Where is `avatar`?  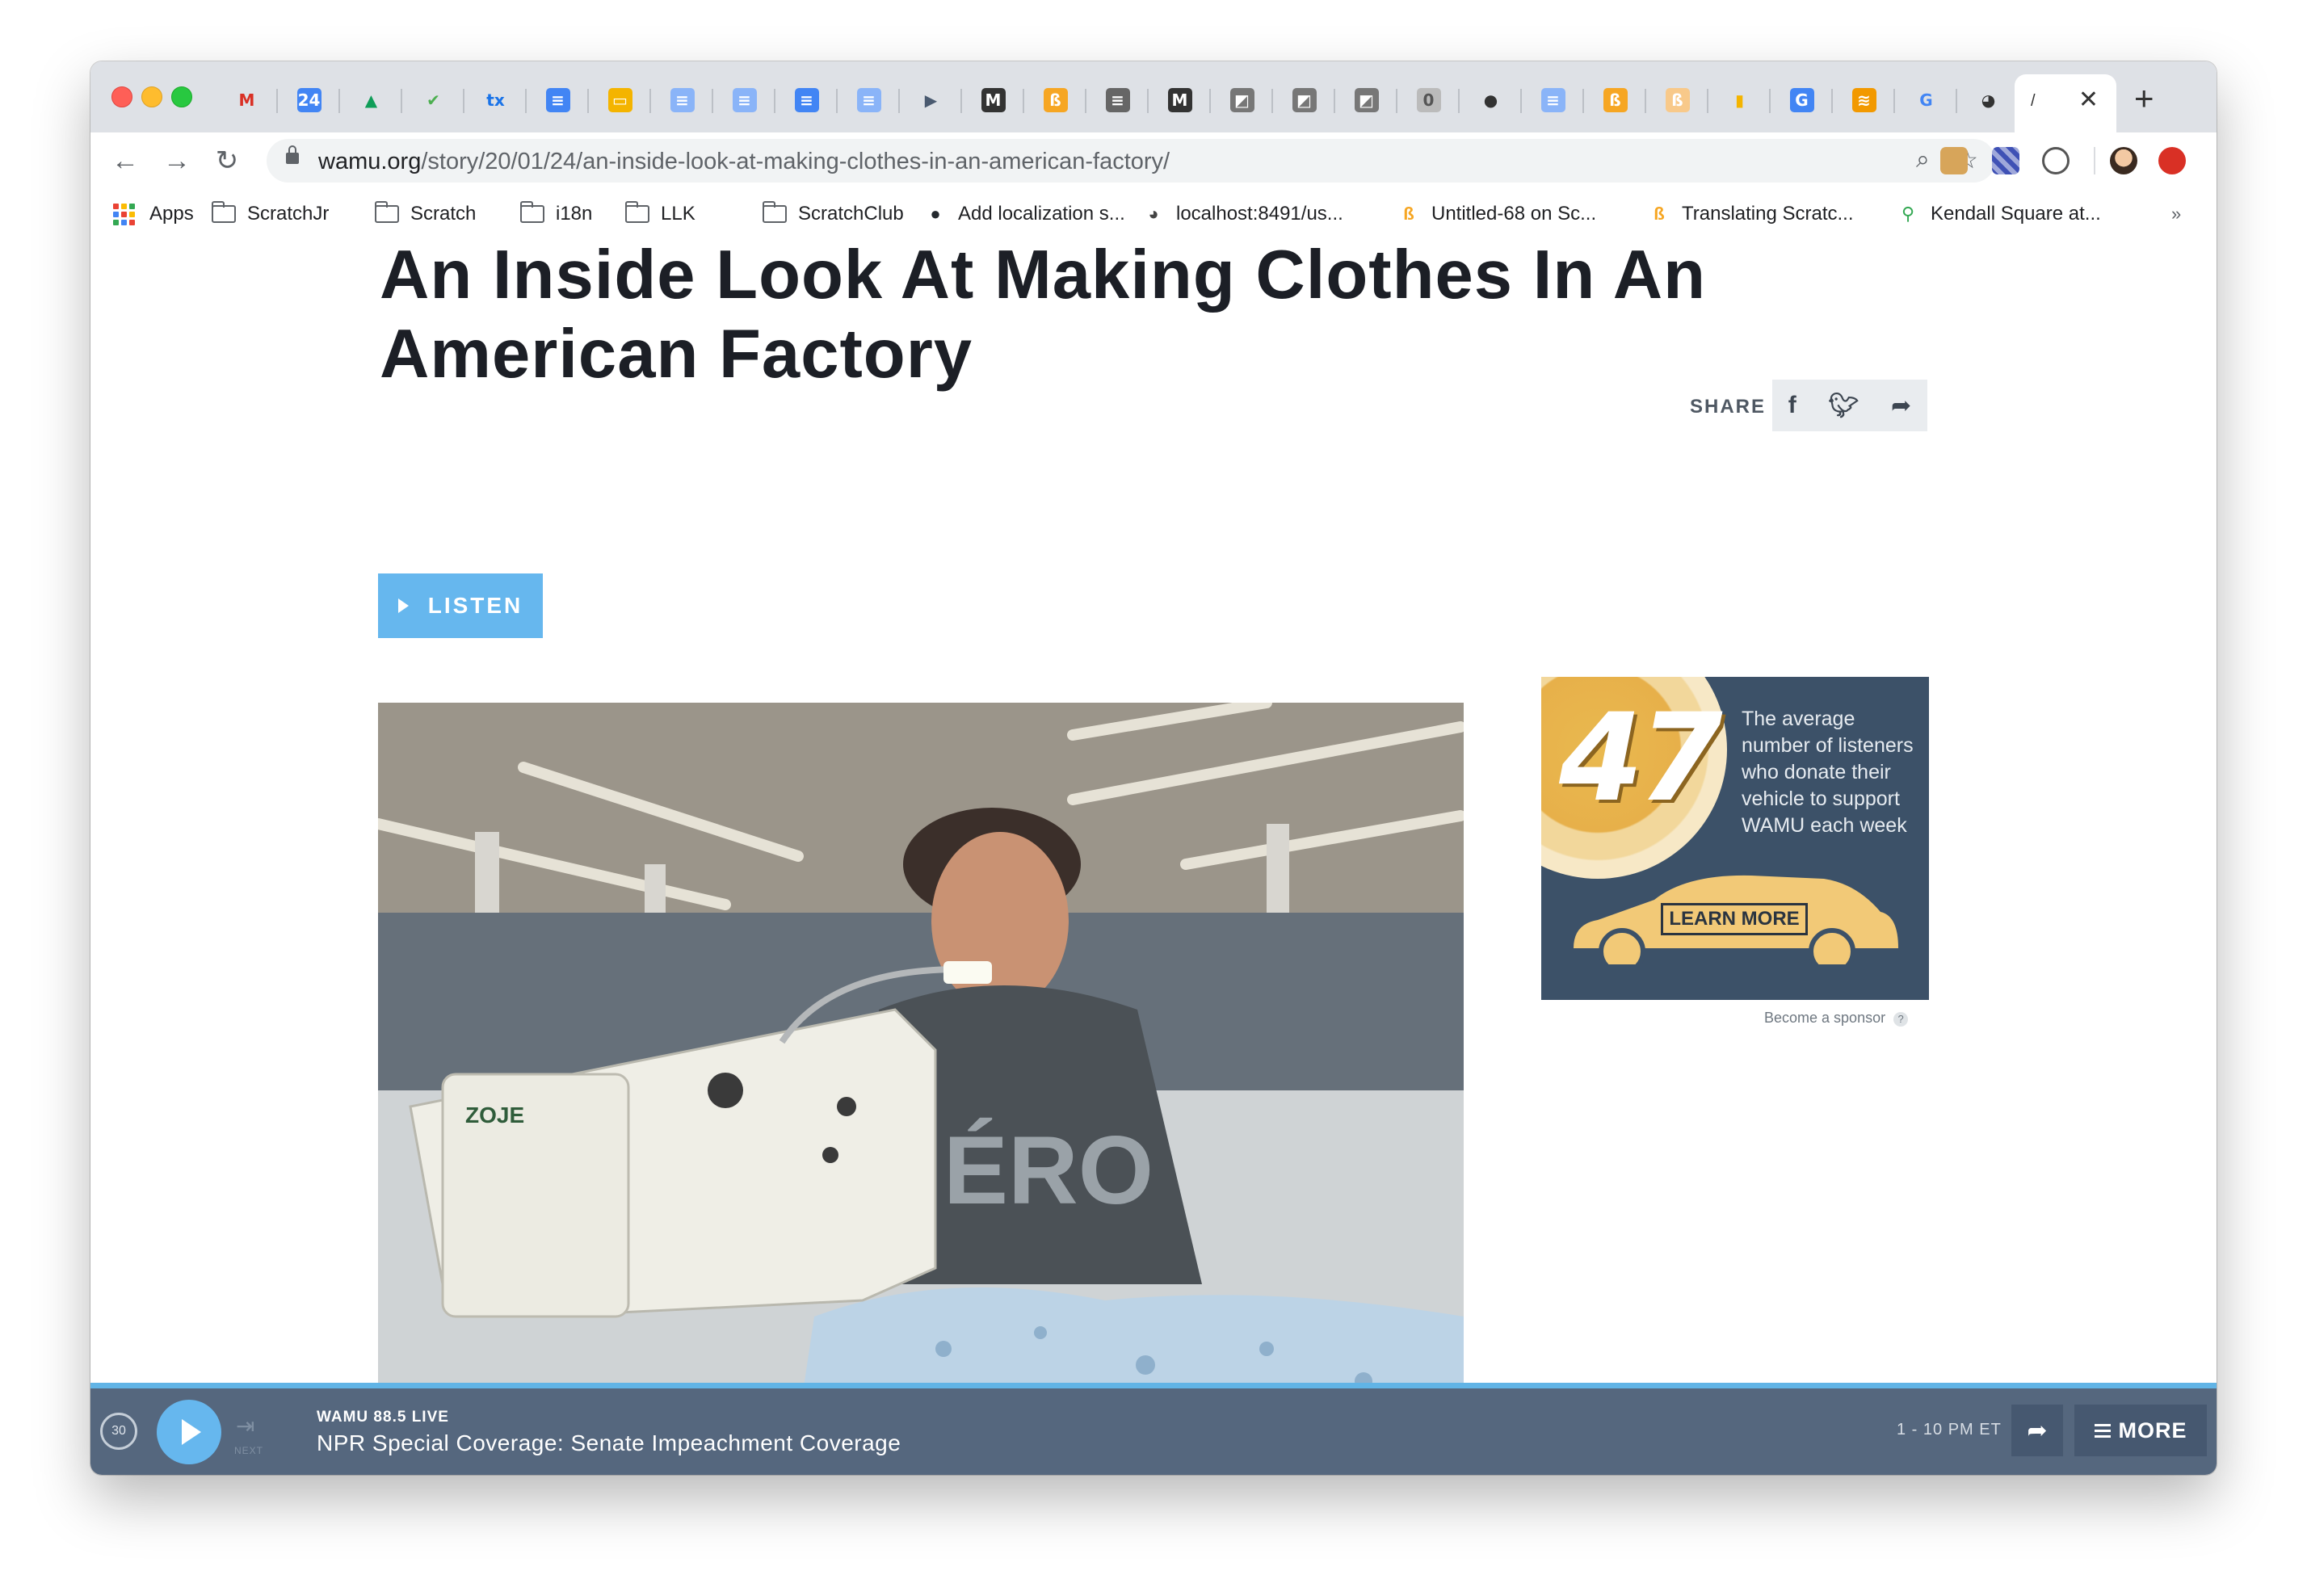
avatar is located at coordinates (2123, 160).